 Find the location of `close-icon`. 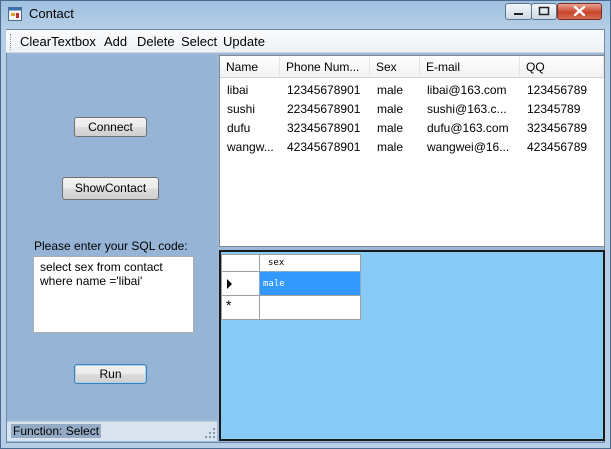

close-icon is located at coordinates (579, 11).